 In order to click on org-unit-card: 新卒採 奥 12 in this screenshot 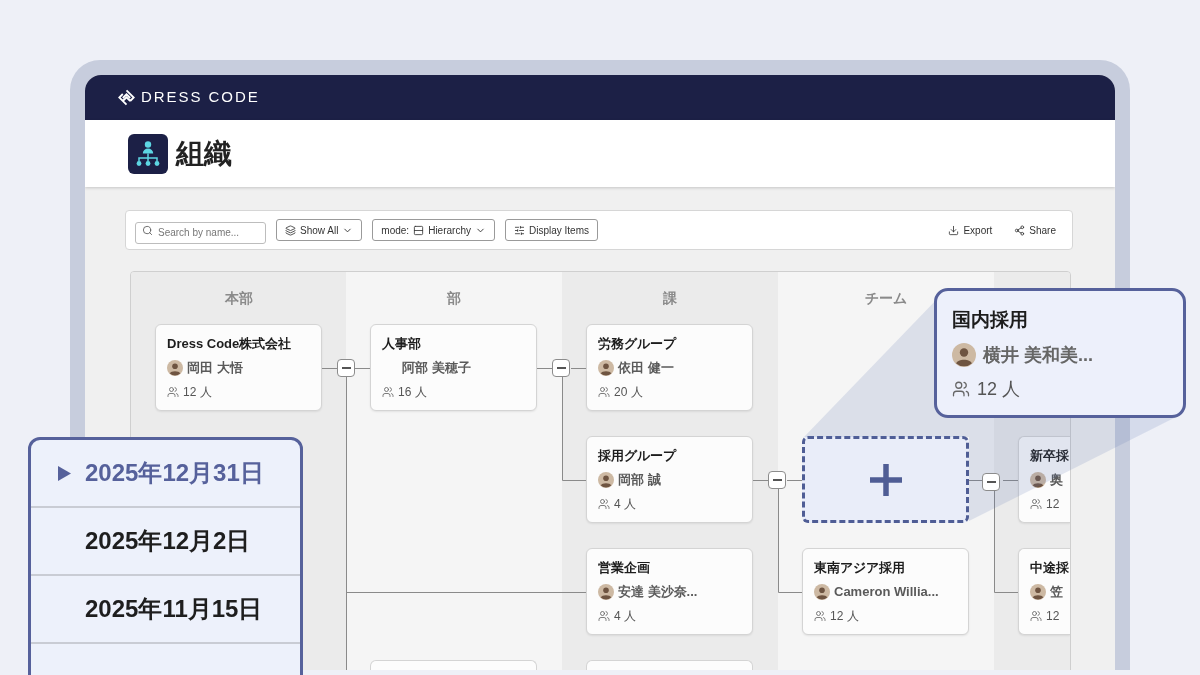, I will do `click(1044, 479)`.